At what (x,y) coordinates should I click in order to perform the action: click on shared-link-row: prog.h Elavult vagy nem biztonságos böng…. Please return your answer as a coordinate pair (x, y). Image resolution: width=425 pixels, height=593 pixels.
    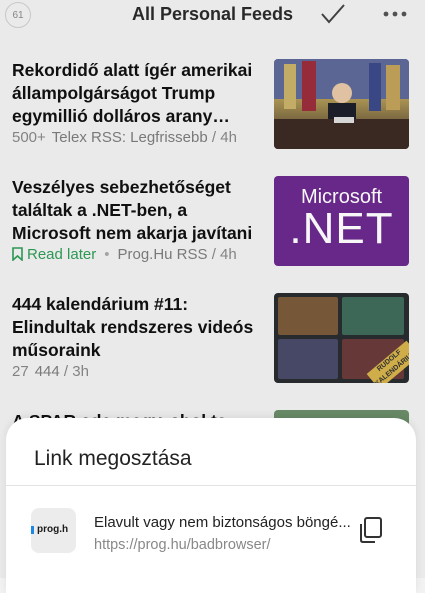
    Looking at the image, I should click on (211, 533).